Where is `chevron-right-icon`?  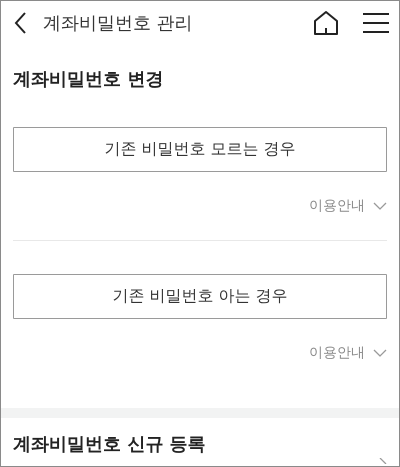
chevron-right-icon is located at coordinates (383, 461).